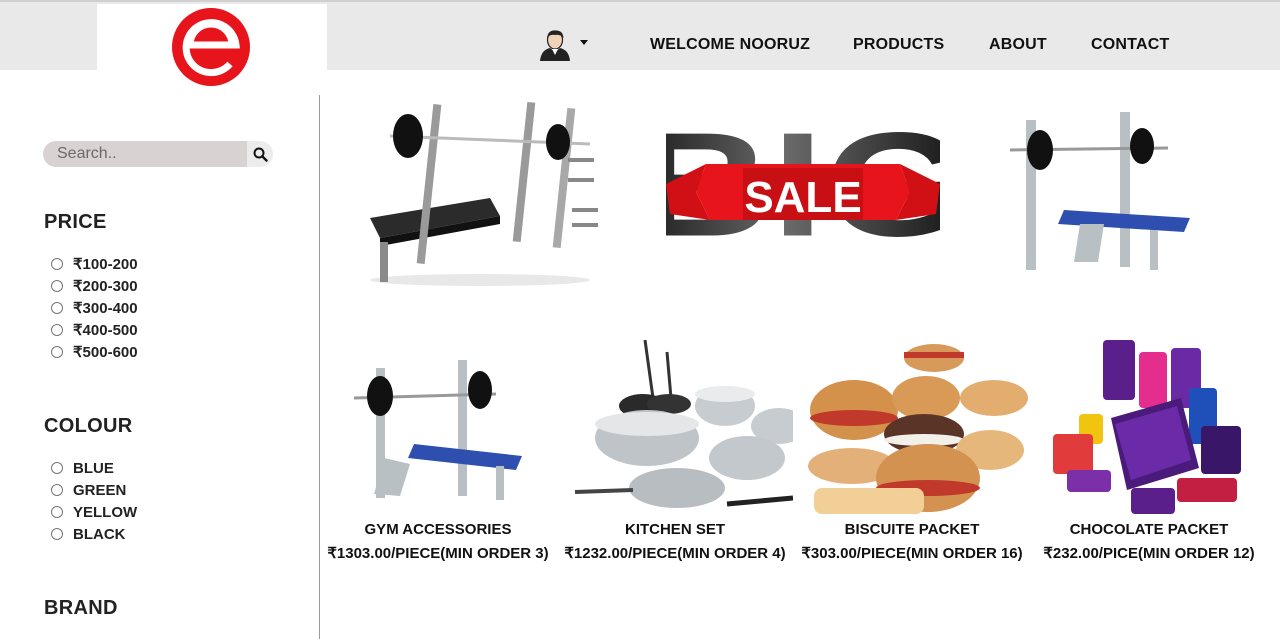 This screenshot has height=639, width=1280. Describe the element at coordinates (1130, 45) in the screenshot. I see `nav-contact: CONTACT` at that location.